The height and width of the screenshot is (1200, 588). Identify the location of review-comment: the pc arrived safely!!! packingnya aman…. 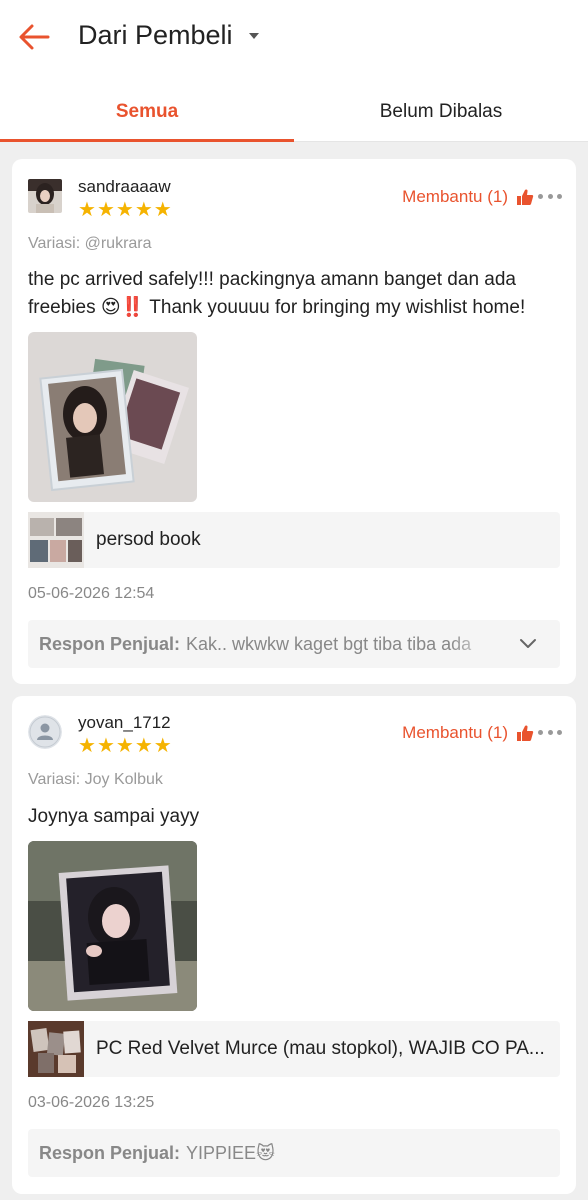
(277, 293).